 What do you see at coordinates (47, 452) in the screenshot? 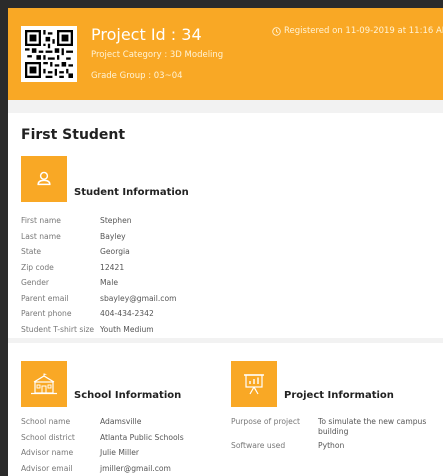
I see `field-label: Advisor name` at bounding box center [47, 452].